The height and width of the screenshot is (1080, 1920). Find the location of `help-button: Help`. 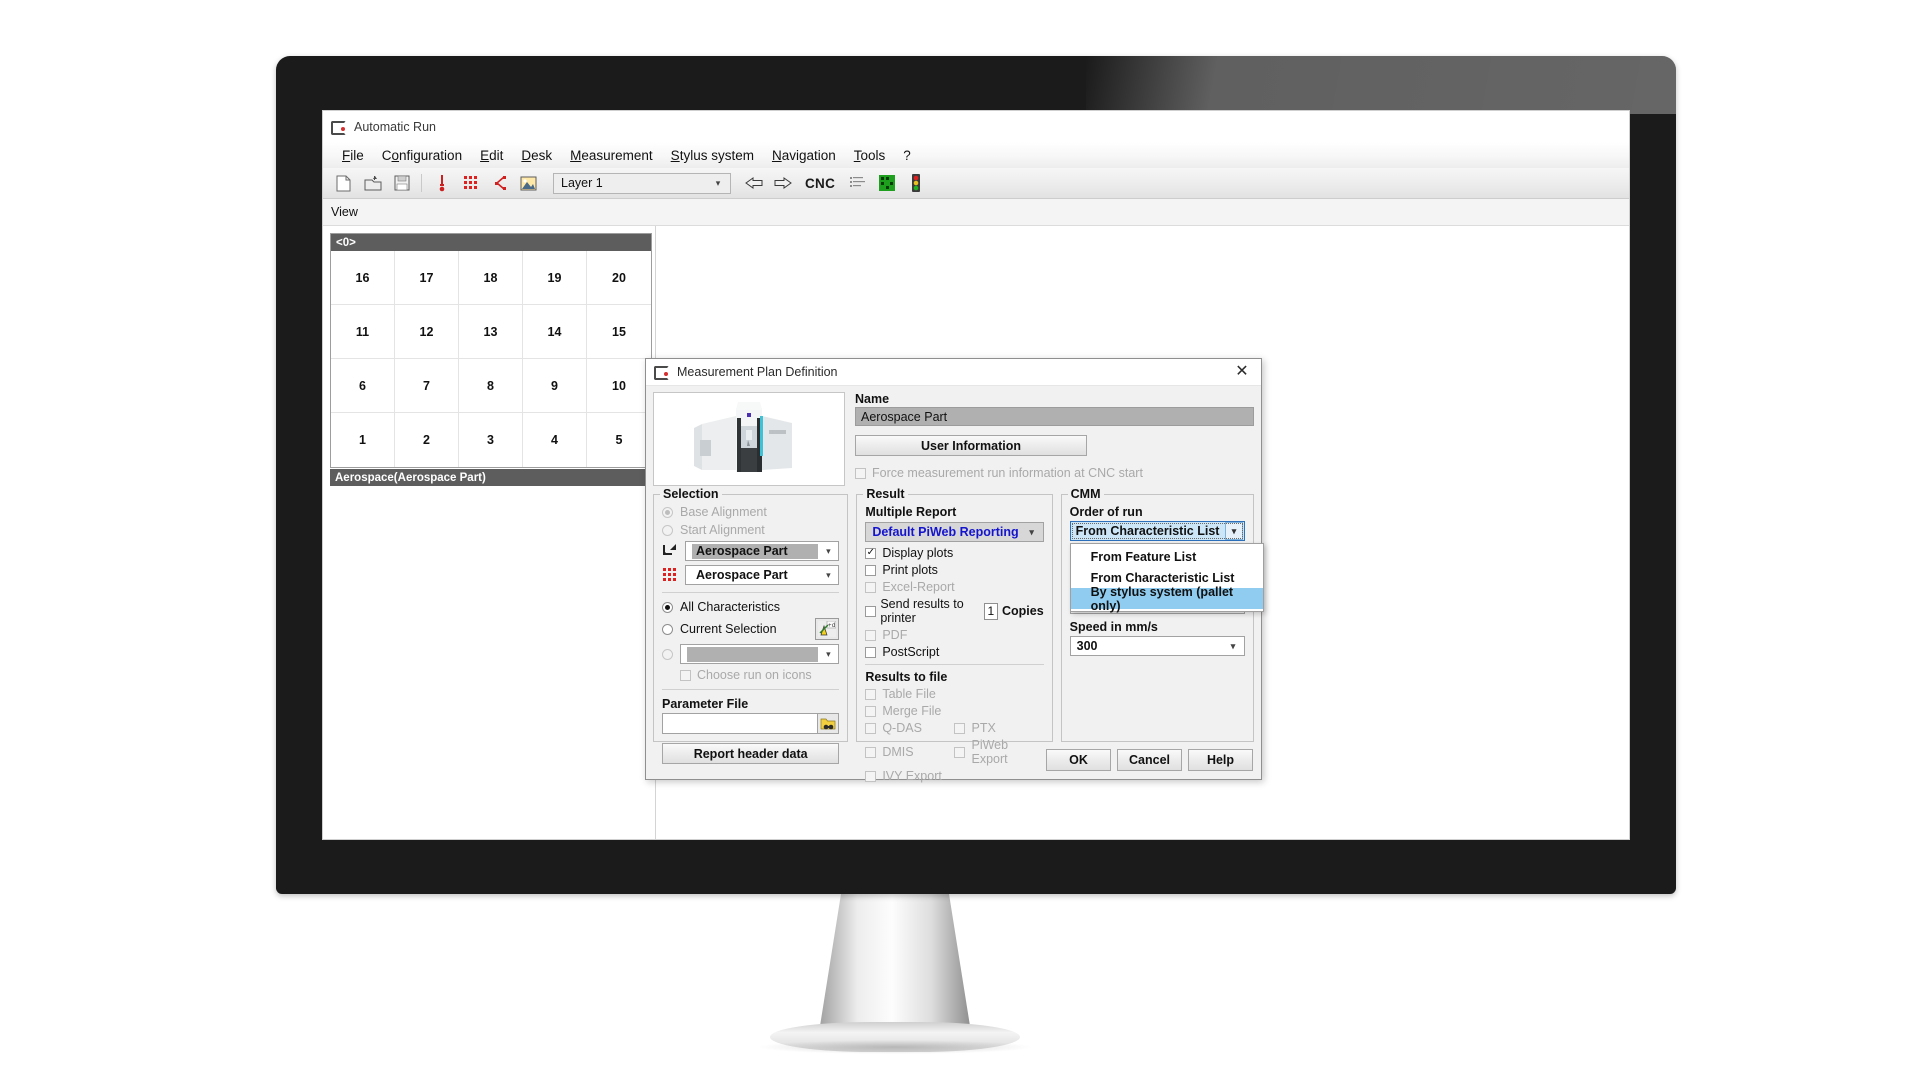

help-button: Help is located at coordinates (1220, 760).